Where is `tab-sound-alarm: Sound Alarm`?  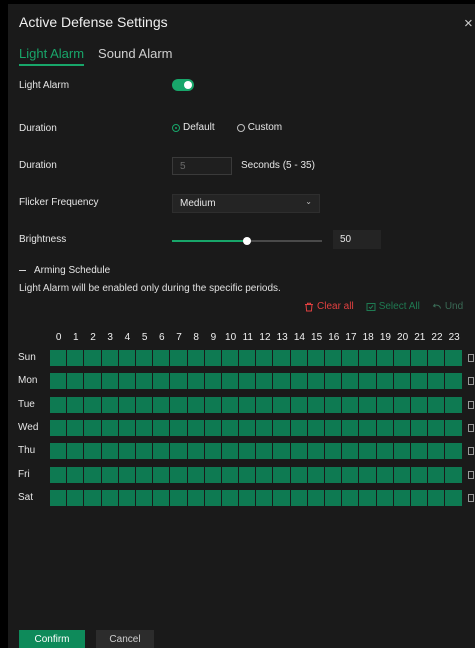 tab-sound-alarm: Sound Alarm is located at coordinates (135, 56).